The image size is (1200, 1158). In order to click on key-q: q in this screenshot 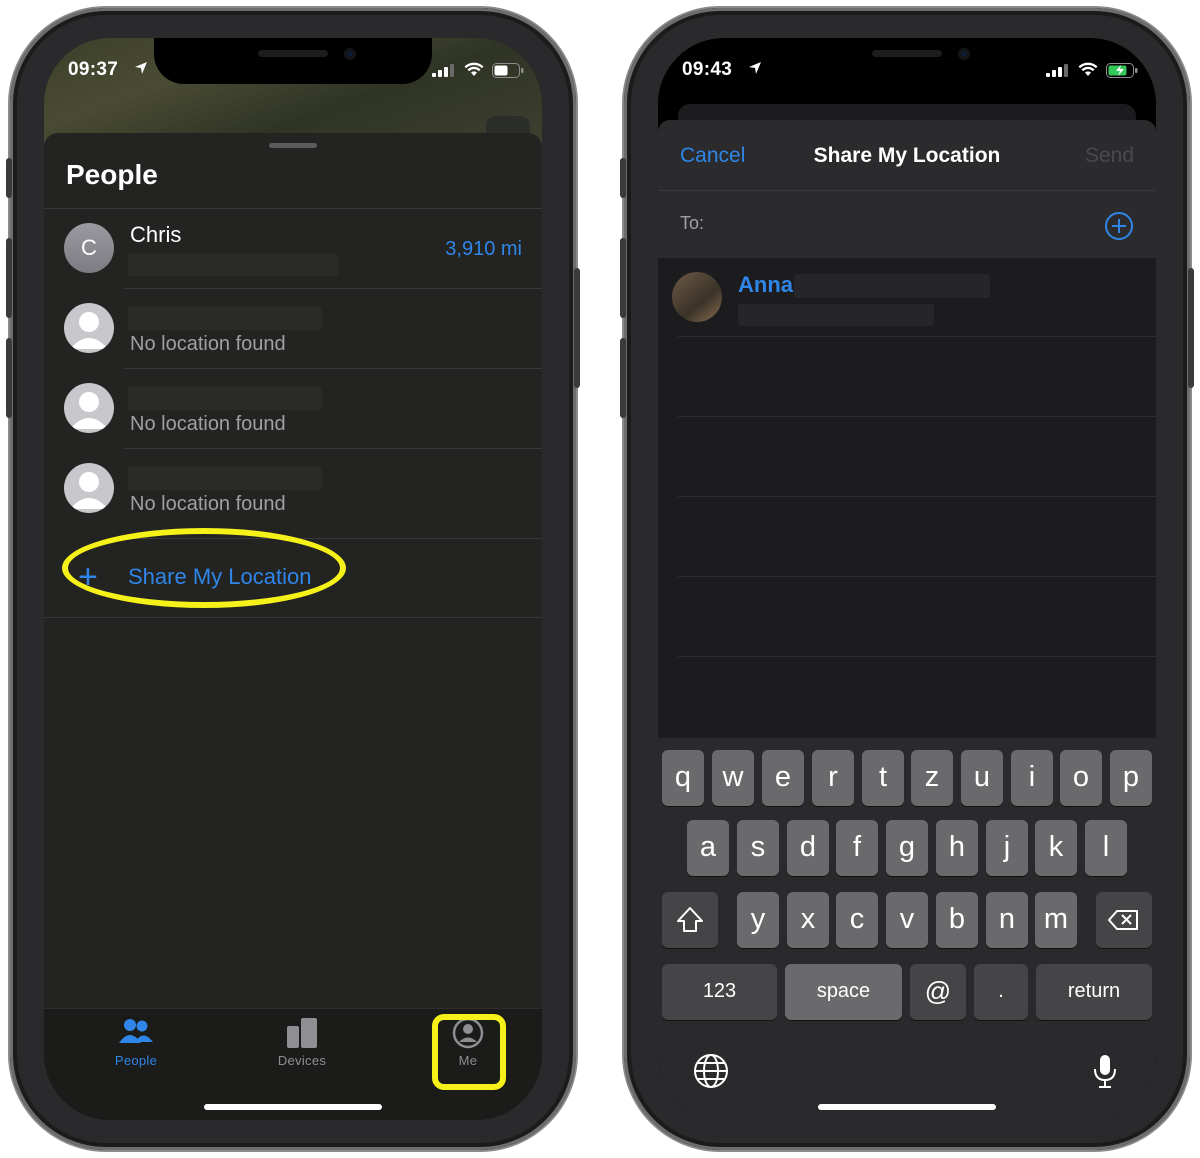, I will do `click(683, 778)`.